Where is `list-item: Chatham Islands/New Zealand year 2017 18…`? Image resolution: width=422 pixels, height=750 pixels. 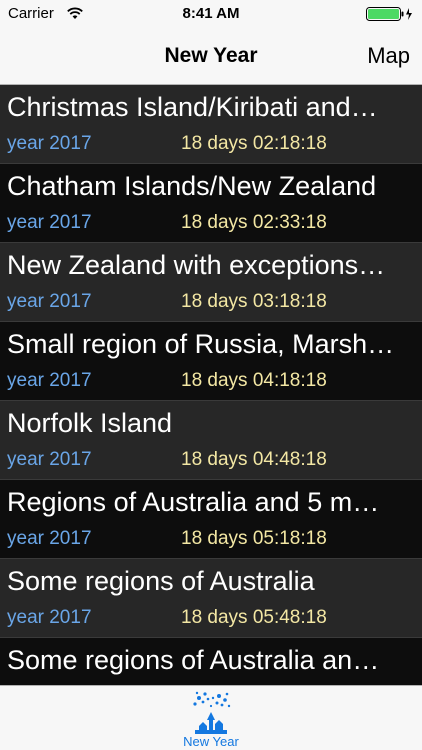
list-item: Chatham Islands/New Zealand year 2017 18… is located at coordinates (211, 203).